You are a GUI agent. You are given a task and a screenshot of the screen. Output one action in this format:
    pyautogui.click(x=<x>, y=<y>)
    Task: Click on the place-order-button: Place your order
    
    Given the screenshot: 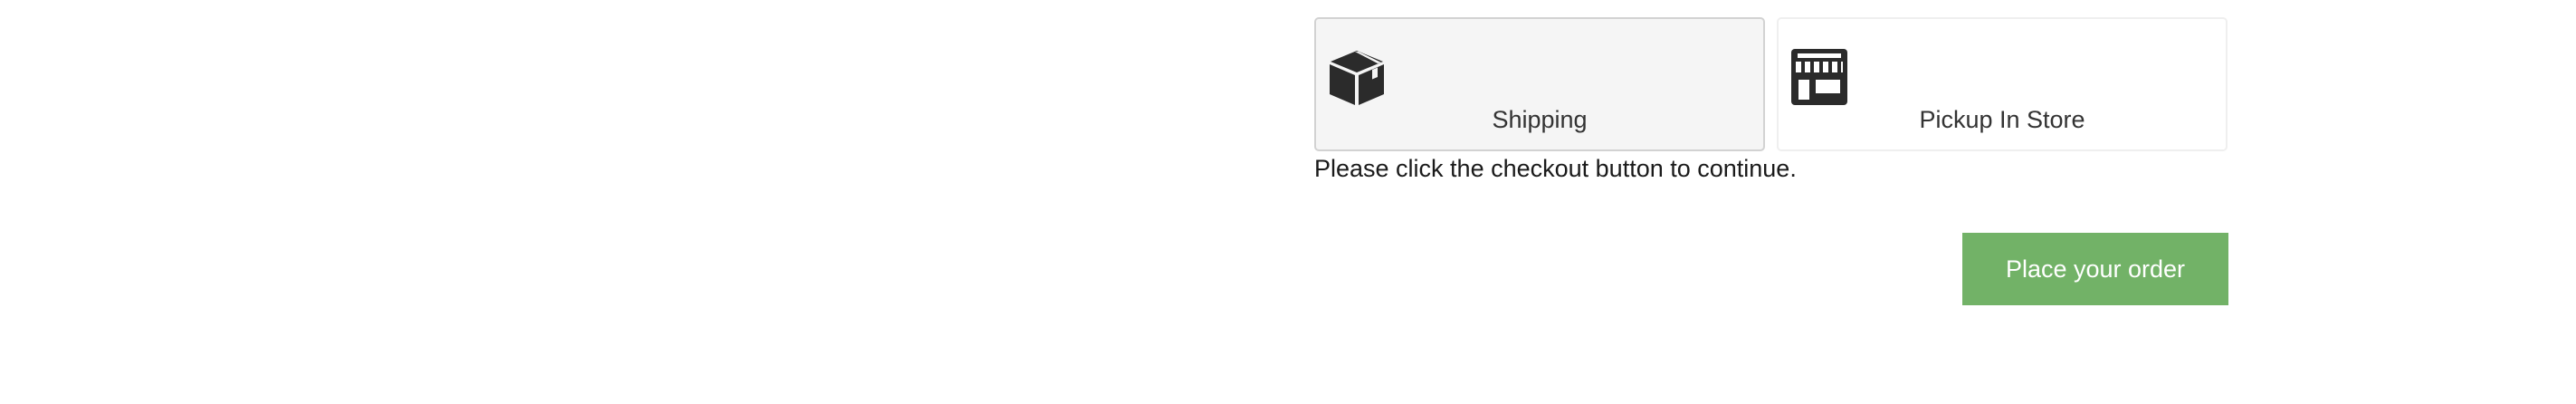 What is the action you would take?
    pyautogui.click(x=2095, y=269)
    